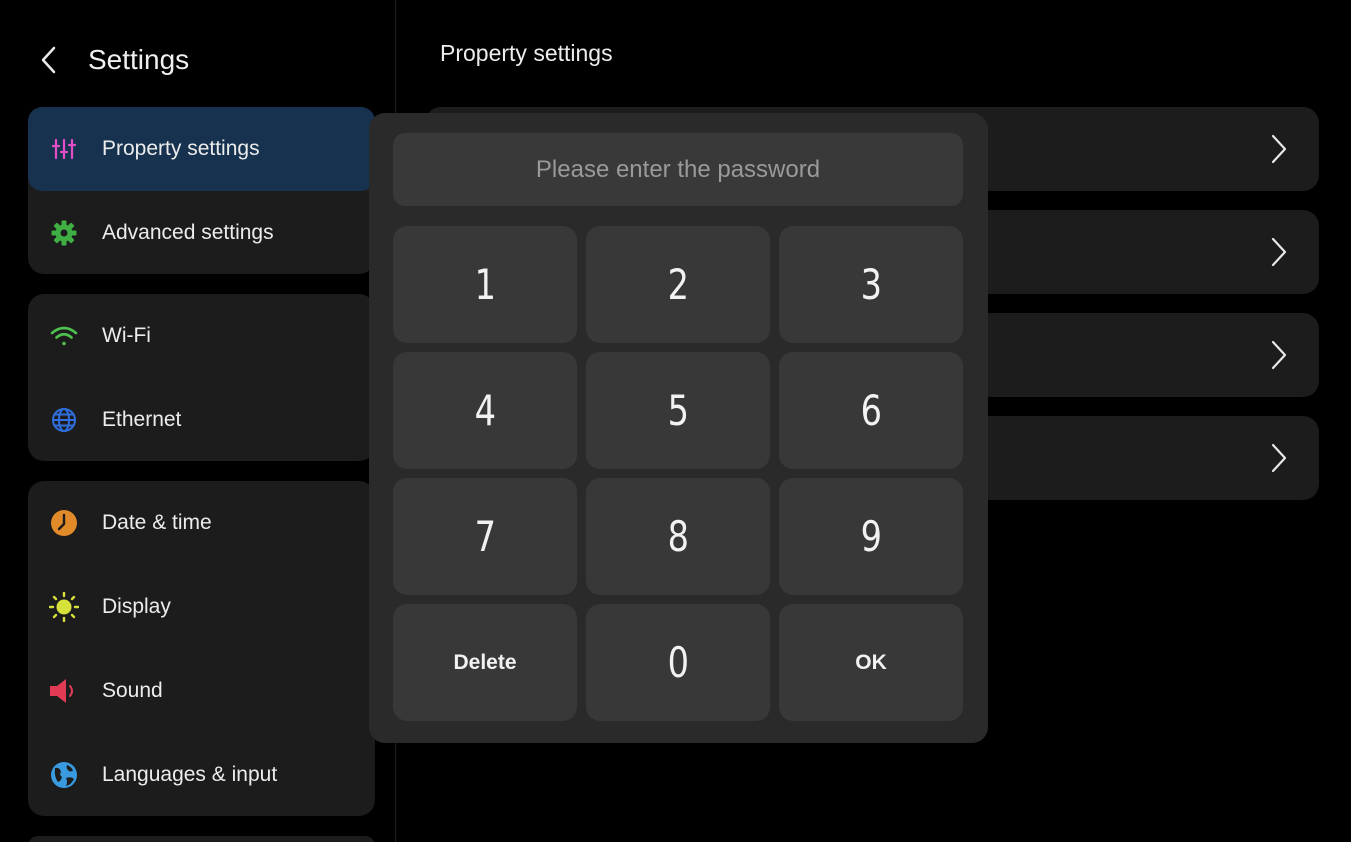  I want to click on key-label: Delete, so click(485, 662).